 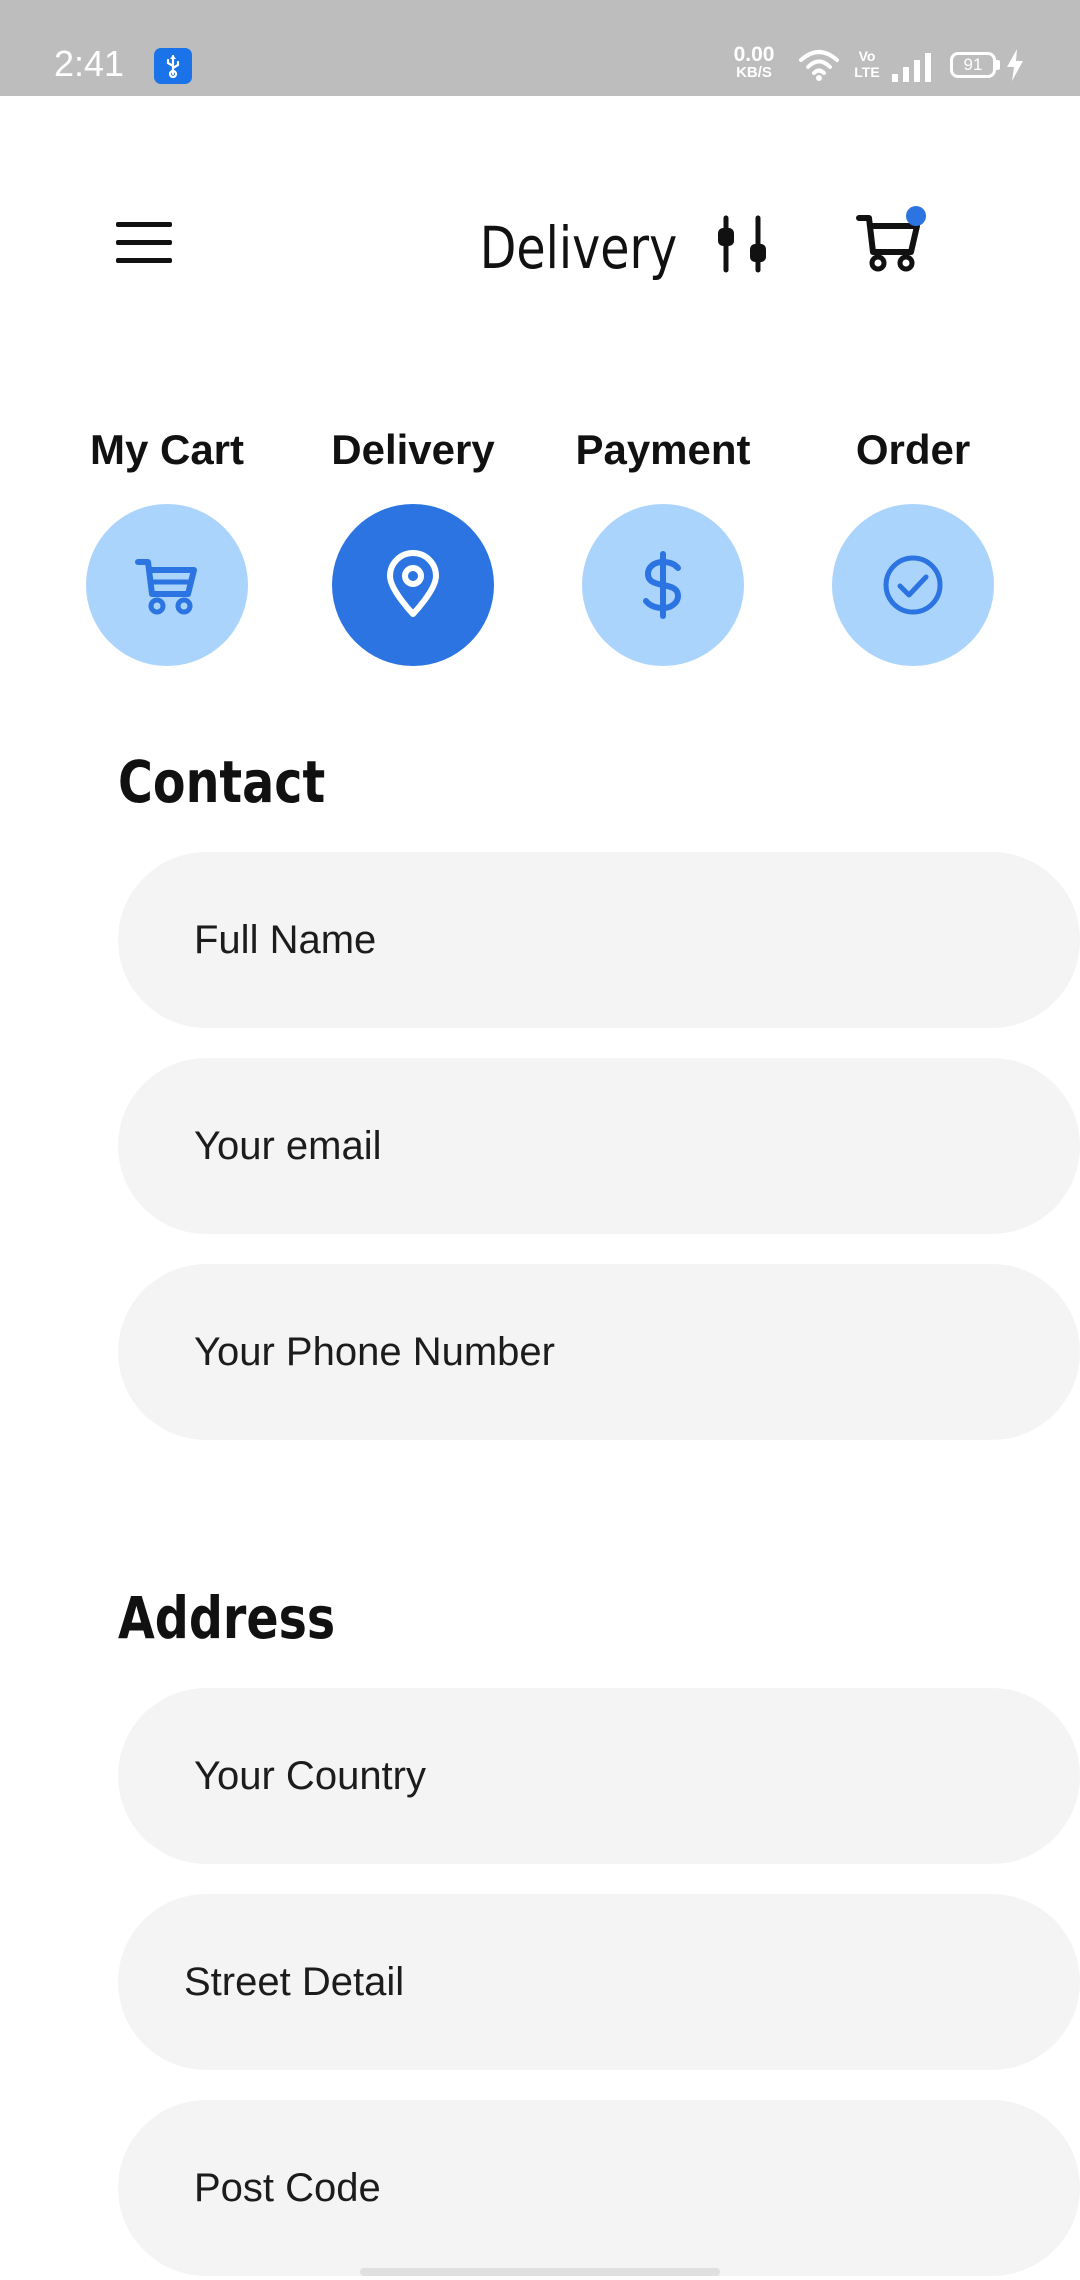 I want to click on cart-badge, so click(x=916, y=216).